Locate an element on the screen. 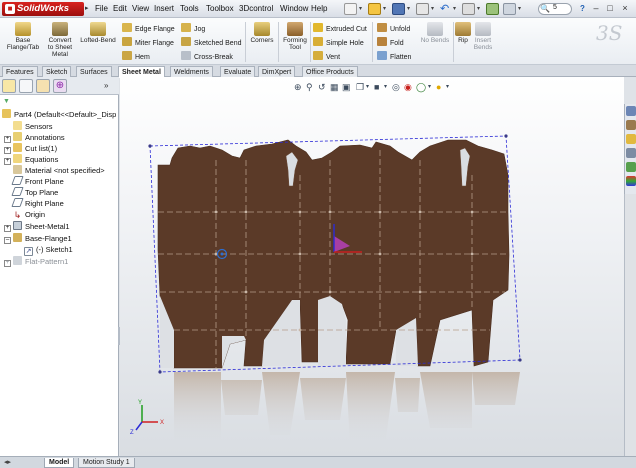 This screenshot has height=468, width=636. menu-file: File is located at coordinates (101, 8).